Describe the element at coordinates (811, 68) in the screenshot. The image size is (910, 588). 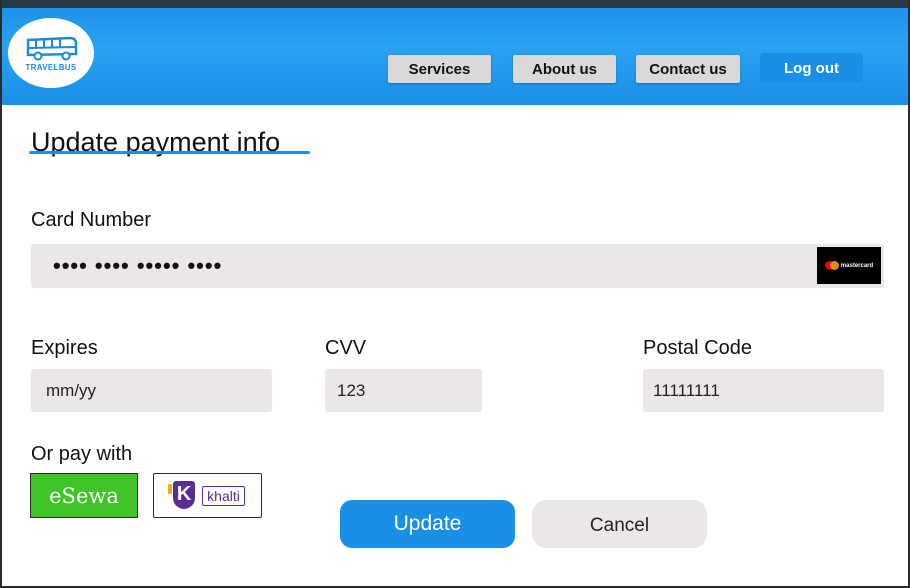
I see `logout-button: Log out` at that location.